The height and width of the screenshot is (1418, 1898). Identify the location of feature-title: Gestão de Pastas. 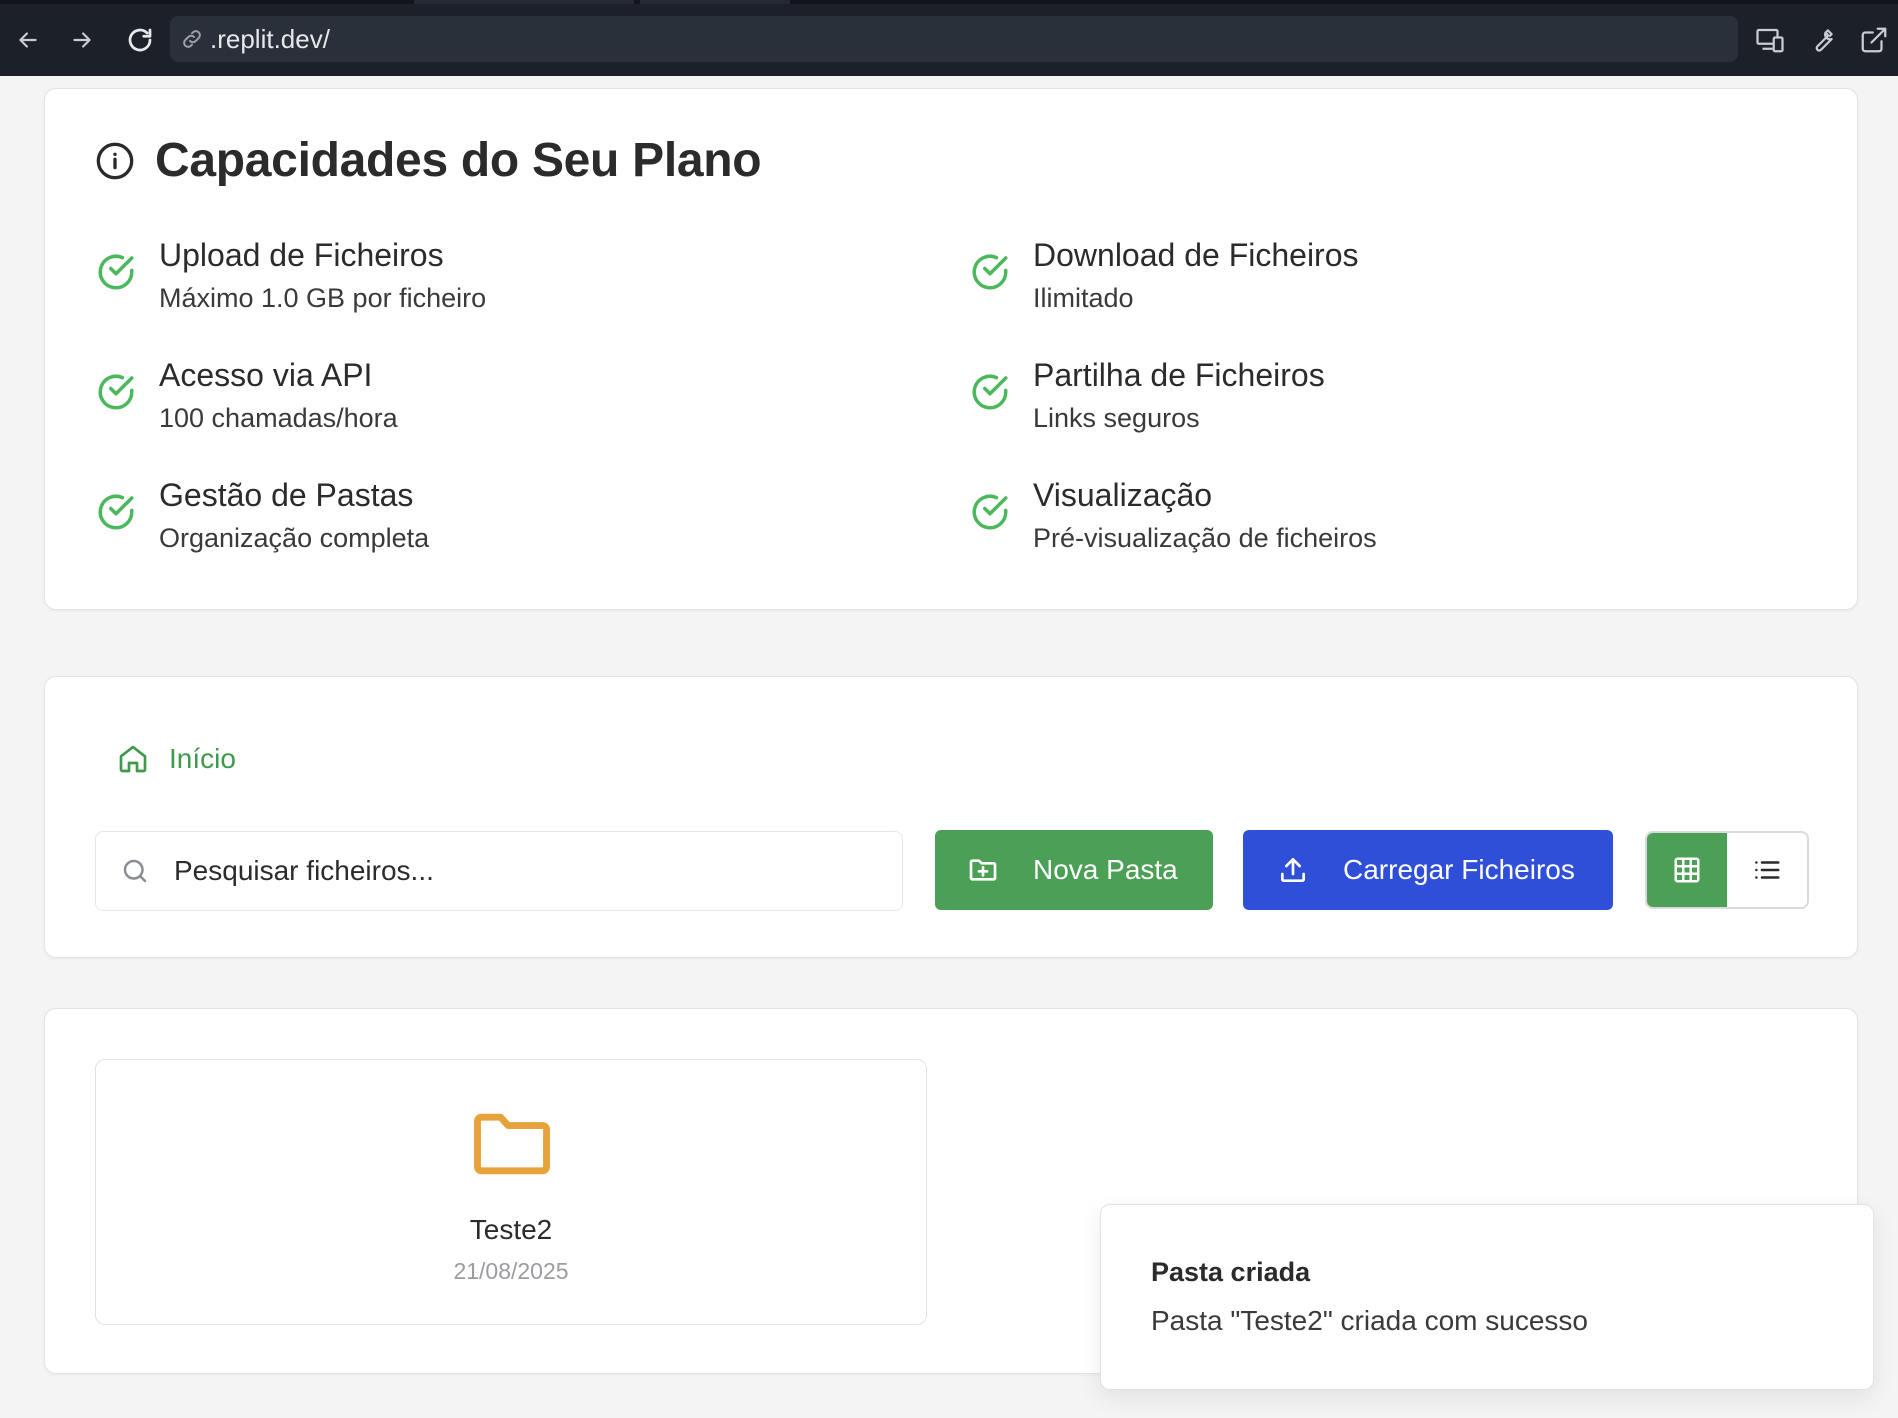
(286, 495).